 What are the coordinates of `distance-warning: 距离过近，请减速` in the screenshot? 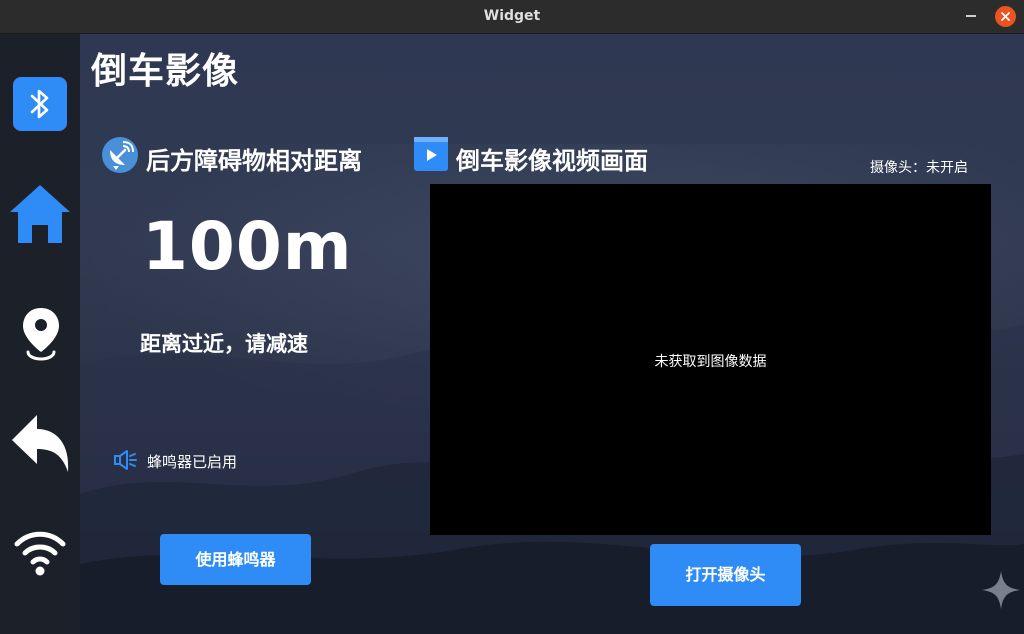 It's located at (224, 344).